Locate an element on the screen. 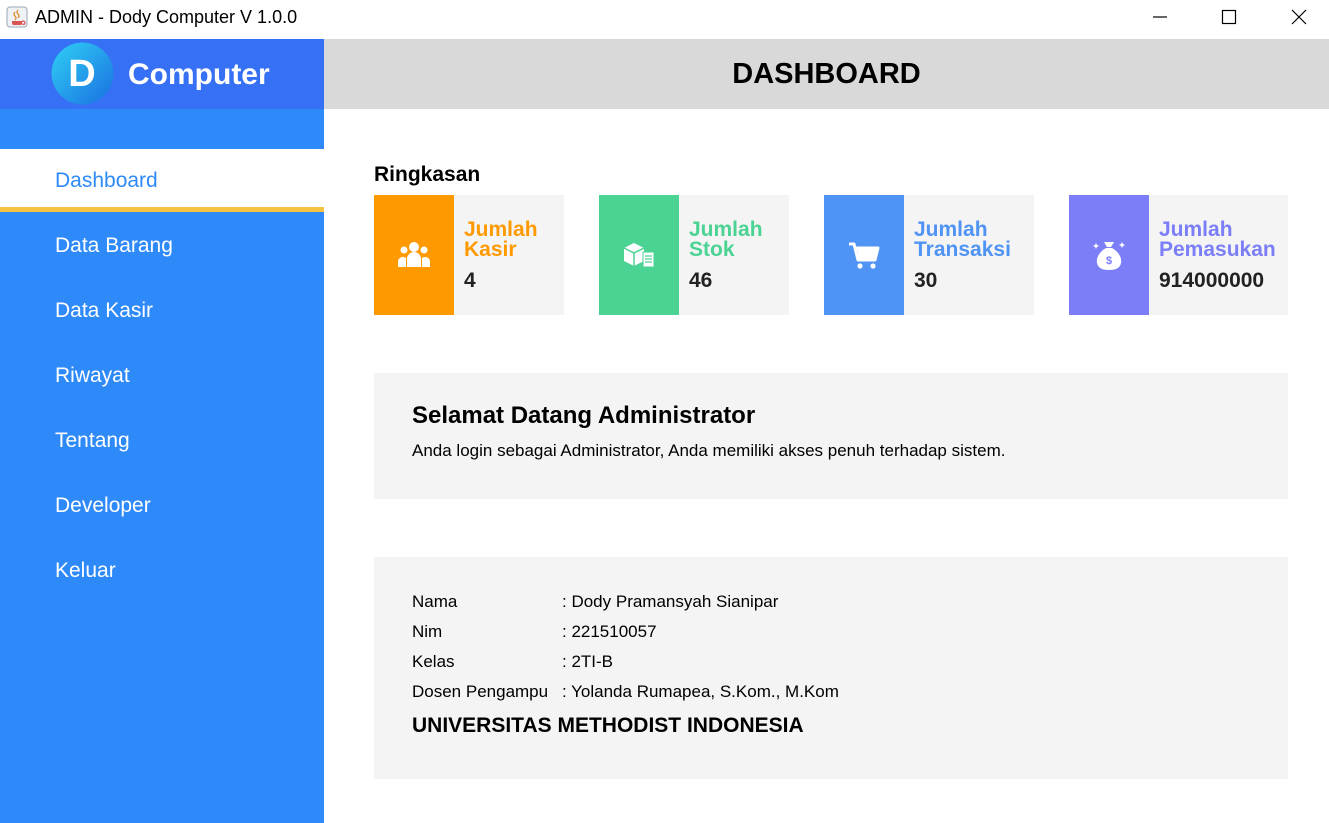 Image resolution: width=1329 pixels, height=823 pixels. card-icon-box: $ is located at coordinates (1109, 255).